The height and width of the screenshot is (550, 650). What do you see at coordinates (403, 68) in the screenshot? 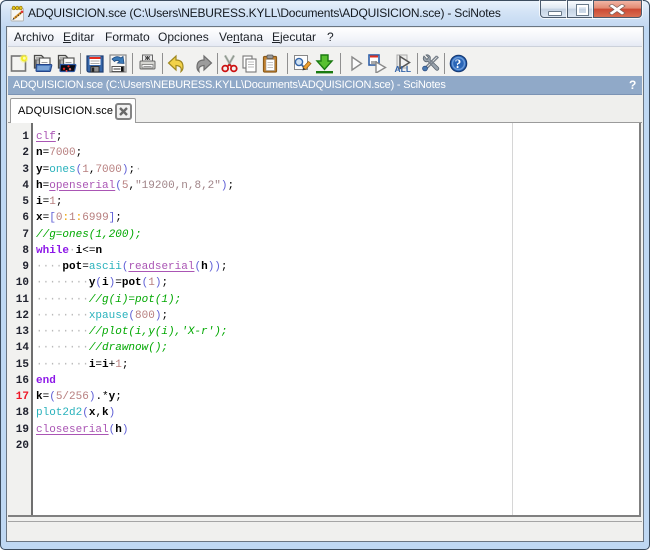
I see `svg-text: ALL` at bounding box center [403, 68].